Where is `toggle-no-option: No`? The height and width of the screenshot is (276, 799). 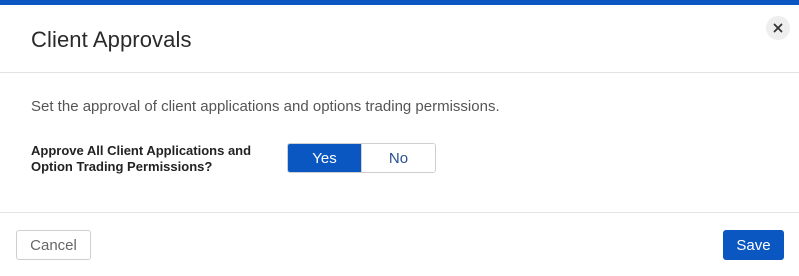
toggle-no-option: No is located at coordinates (398, 158).